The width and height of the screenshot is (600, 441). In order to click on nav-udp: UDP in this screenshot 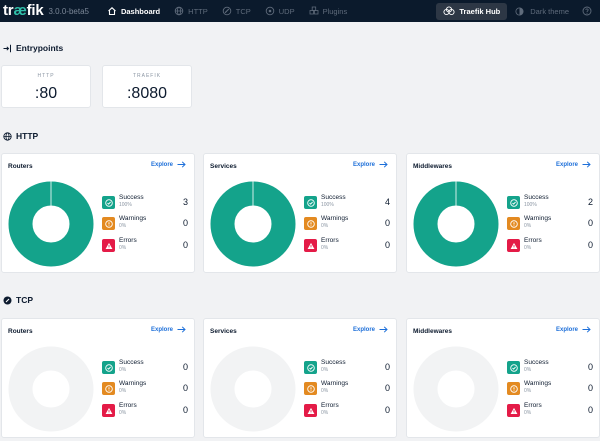, I will do `click(280, 11)`.